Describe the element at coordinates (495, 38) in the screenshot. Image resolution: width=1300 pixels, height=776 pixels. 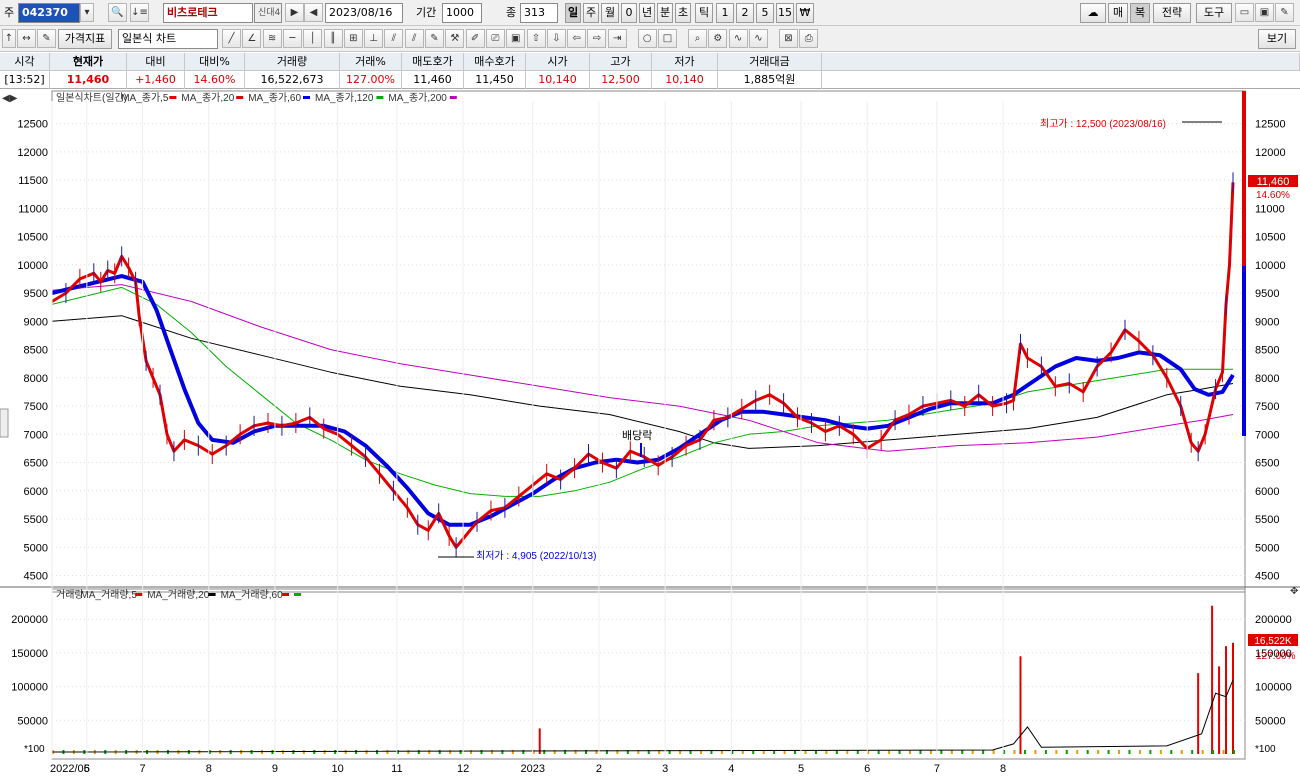
I see `fill-icon: ⎚` at that location.